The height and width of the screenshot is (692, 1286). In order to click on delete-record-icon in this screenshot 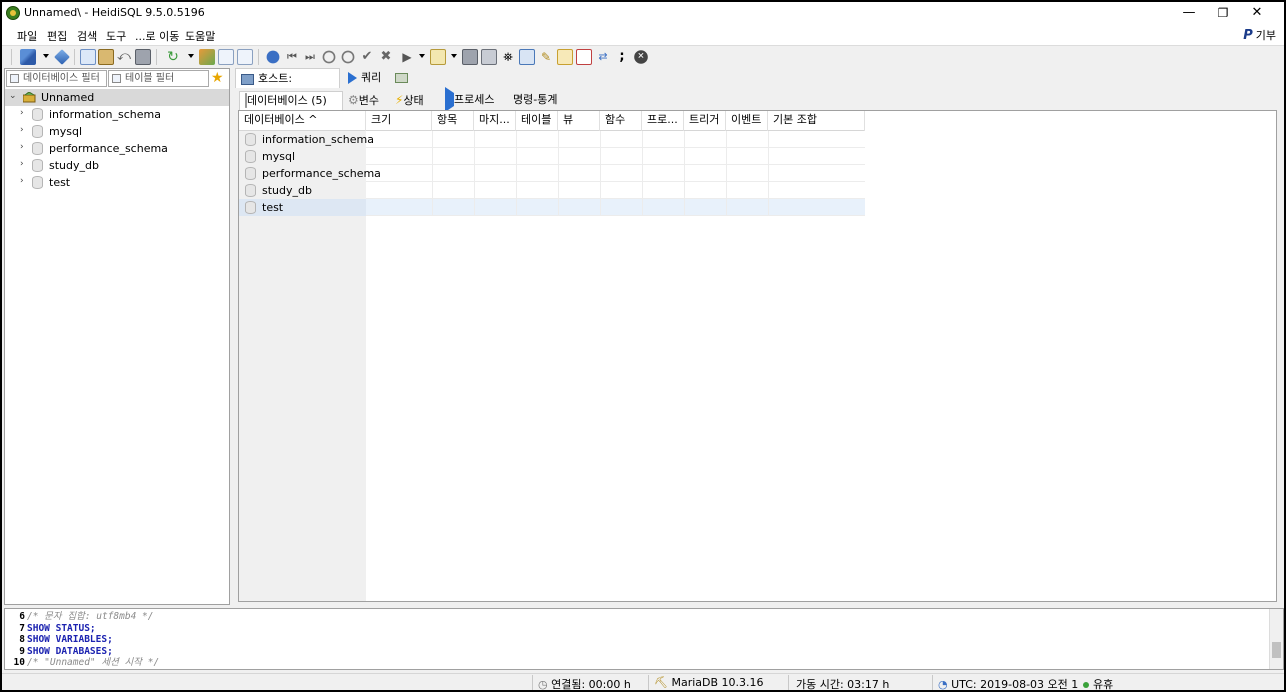, I will do `click(348, 57)`.